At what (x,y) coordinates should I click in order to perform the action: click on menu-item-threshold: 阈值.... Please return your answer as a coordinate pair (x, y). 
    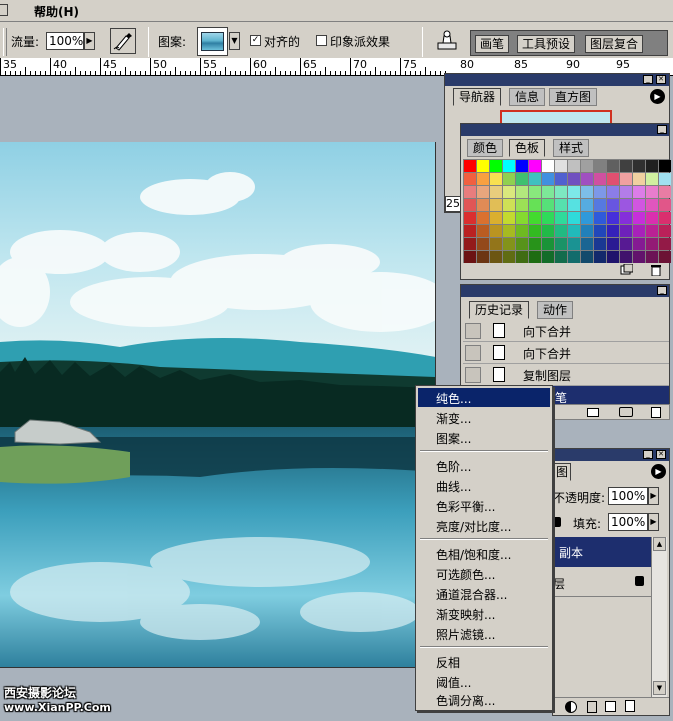
    Looking at the image, I should click on (453, 682).